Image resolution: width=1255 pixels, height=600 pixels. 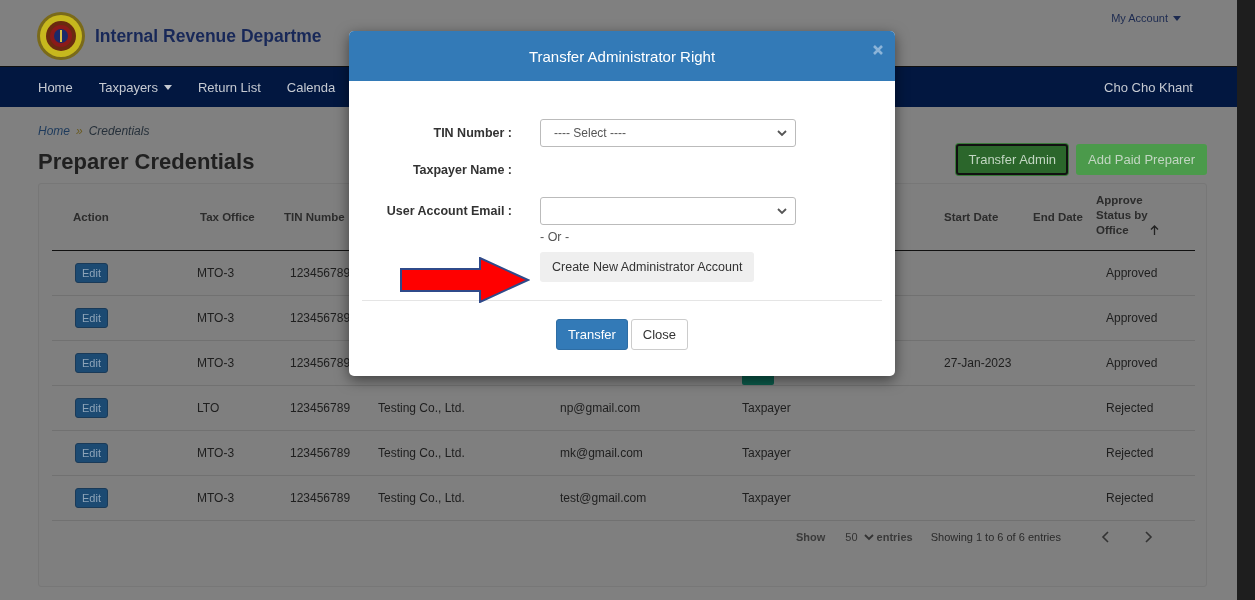 What do you see at coordinates (1058, 217) in the screenshot?
I see `column-header: End Date` at bounding box center [1058, 217].